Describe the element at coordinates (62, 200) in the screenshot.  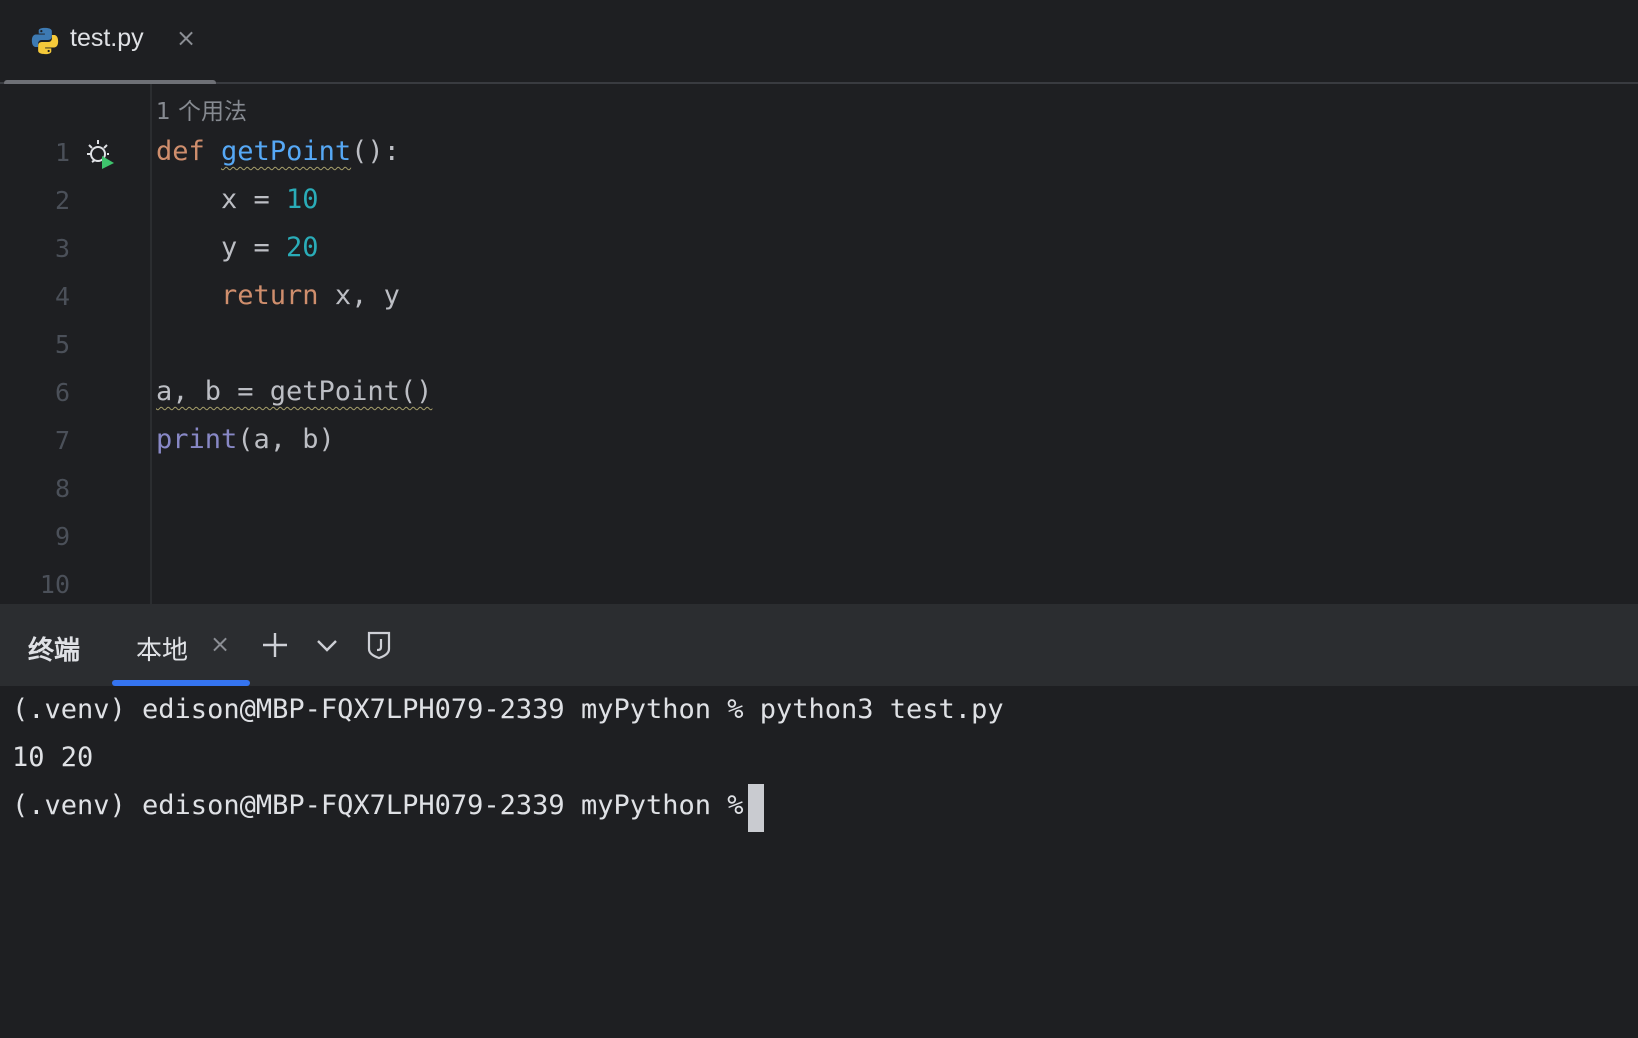
I see `line-number: 2` at that location.